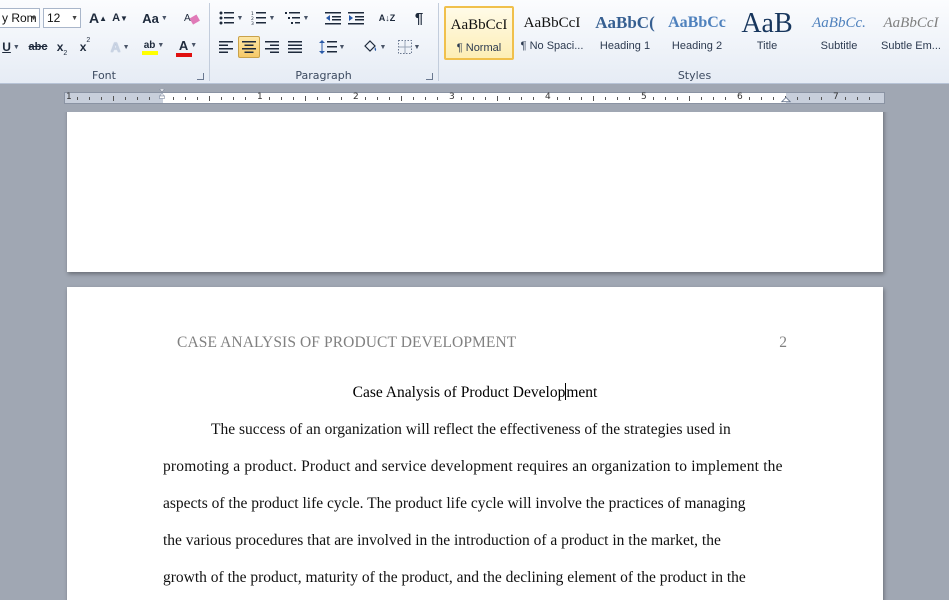 Image resolution: width=949 pixels, height=600 pixels. Describe the element at coordinates (474, 97) in the screenshot. I see `horizontal-ruler: 1 1 2 3 4 5 6 7` at that location.